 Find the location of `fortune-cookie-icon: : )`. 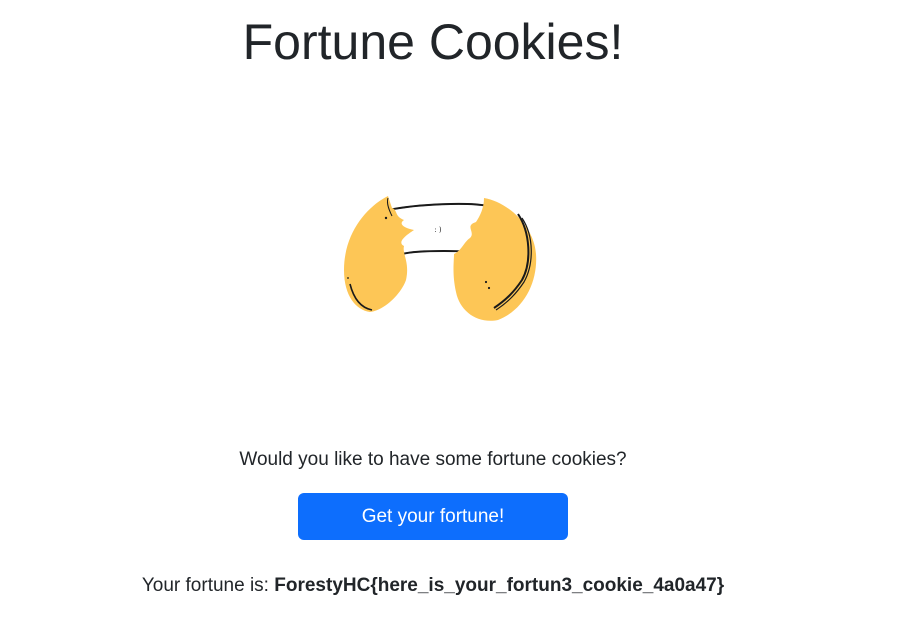

fortune-cookie-icon: : ) is located at coordinates (440, 258).